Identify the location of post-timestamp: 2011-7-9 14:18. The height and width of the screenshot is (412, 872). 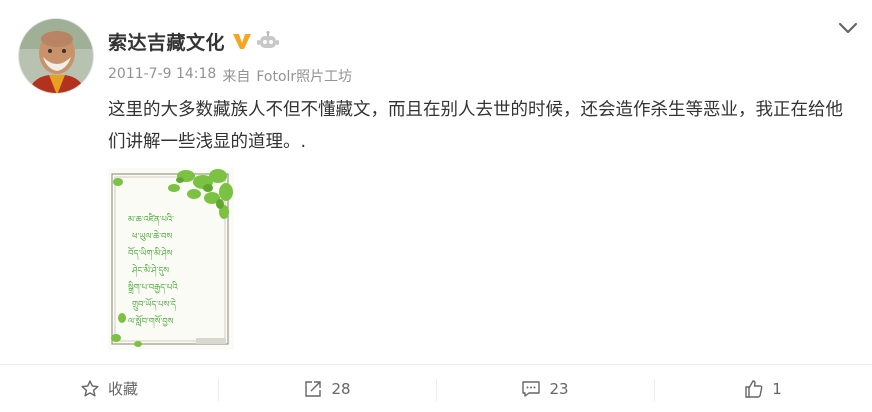
(162, 76).